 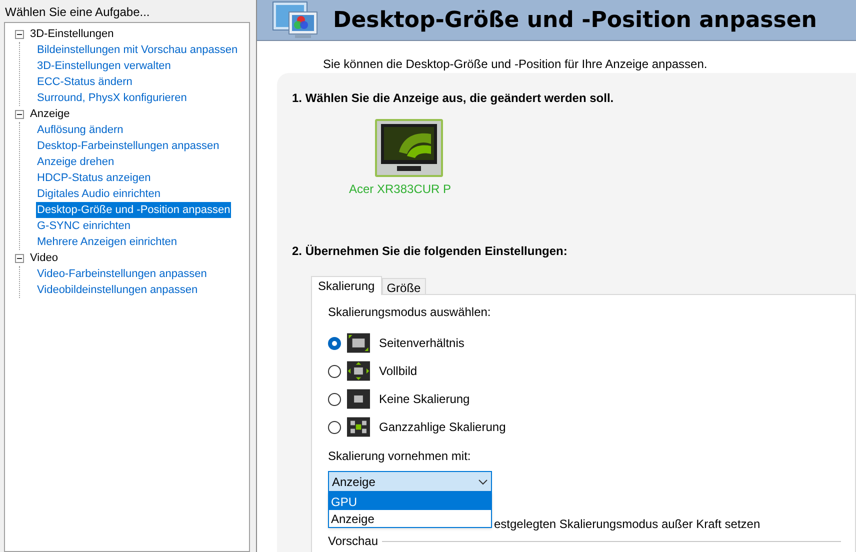 What do you see at coordinates (430, 251) in the screenshot?
I see `step-heading: 2. Übernehmen Sie die folgenden Einstellungen:` at bounding box center [430, 251].